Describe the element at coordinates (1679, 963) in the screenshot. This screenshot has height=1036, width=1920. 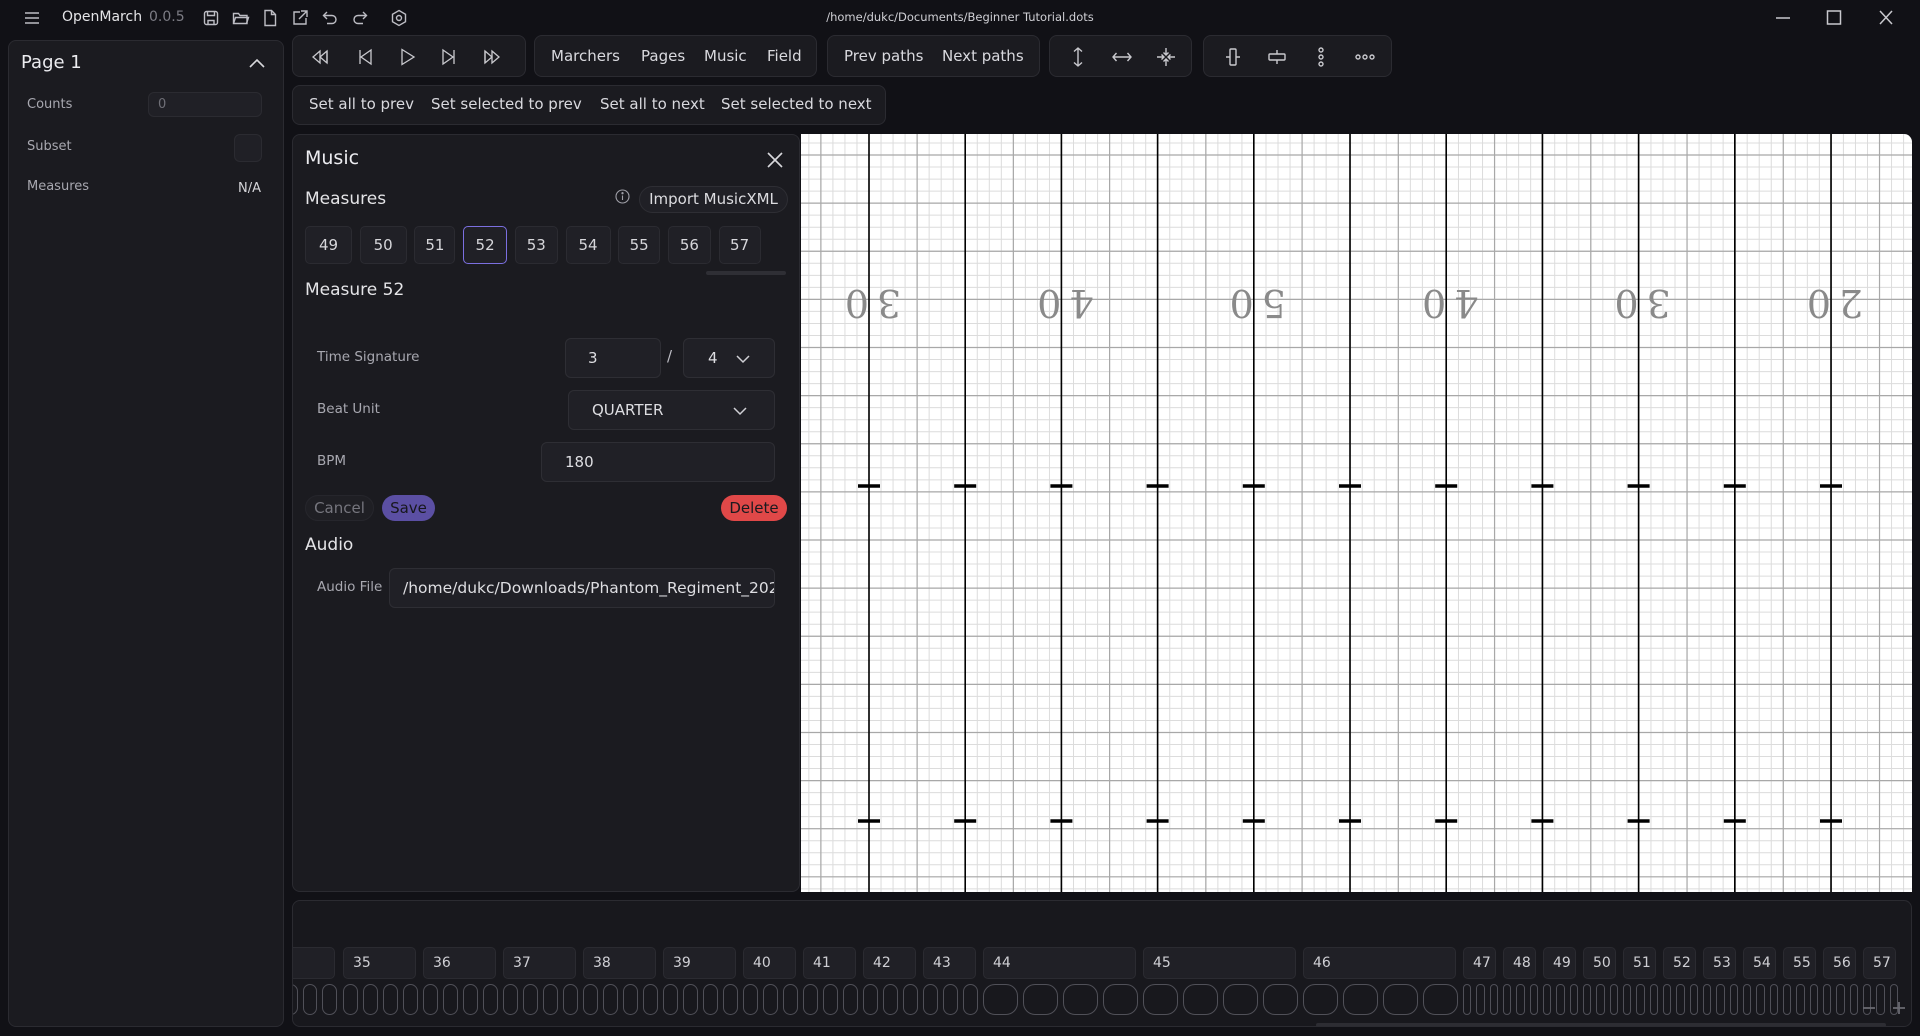
I see `timeline-measure: 52` at that location.